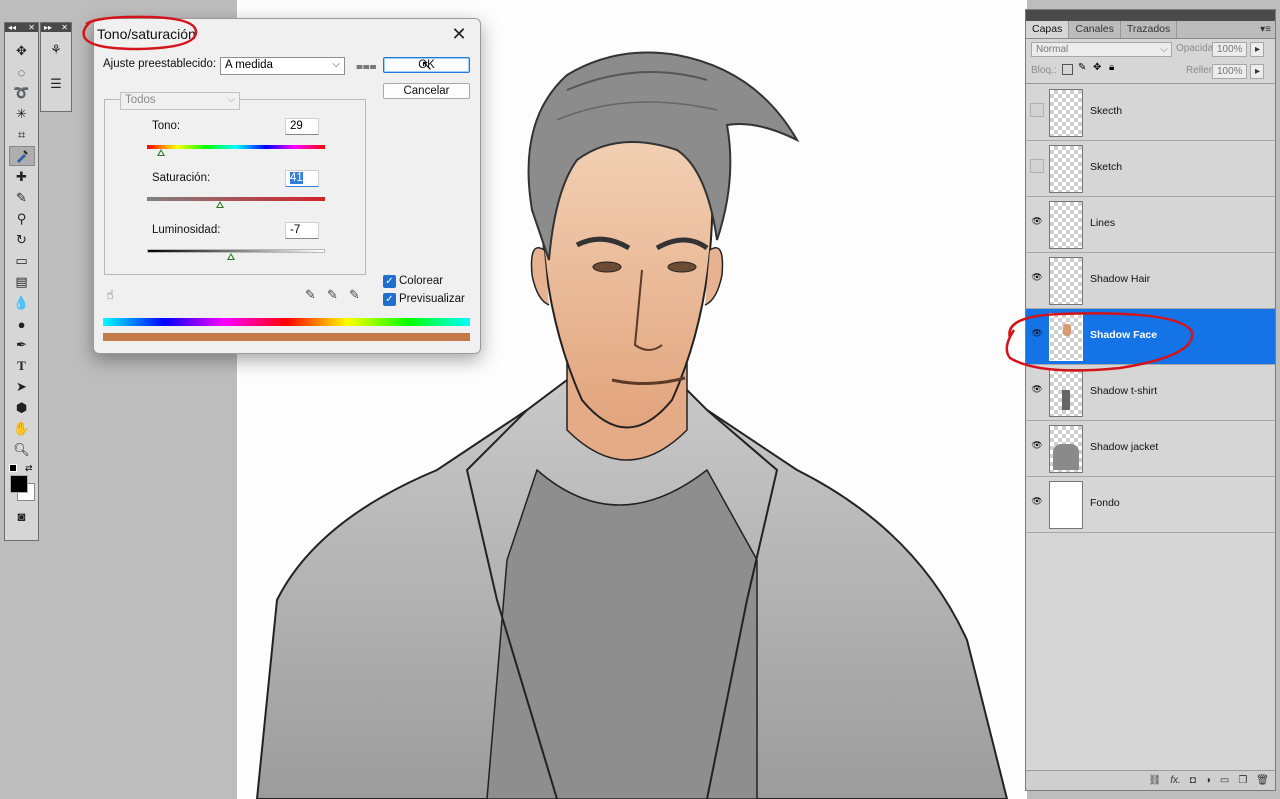 This screenshot has width=1280, height=799. I want to click on healing-icon: ✚, so click(22, 177).